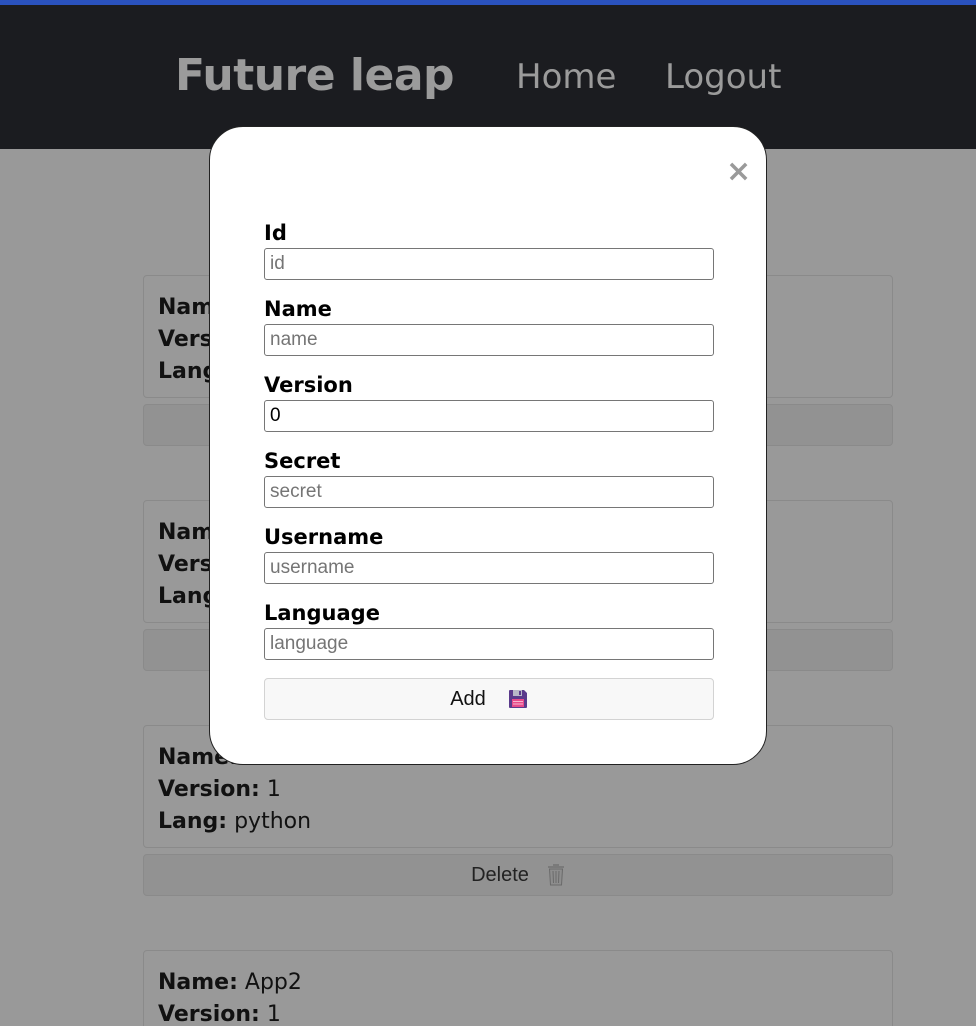 This screenshot has width=976, height=1026. I want to click on delete-label: Delete, so click(500, 874).